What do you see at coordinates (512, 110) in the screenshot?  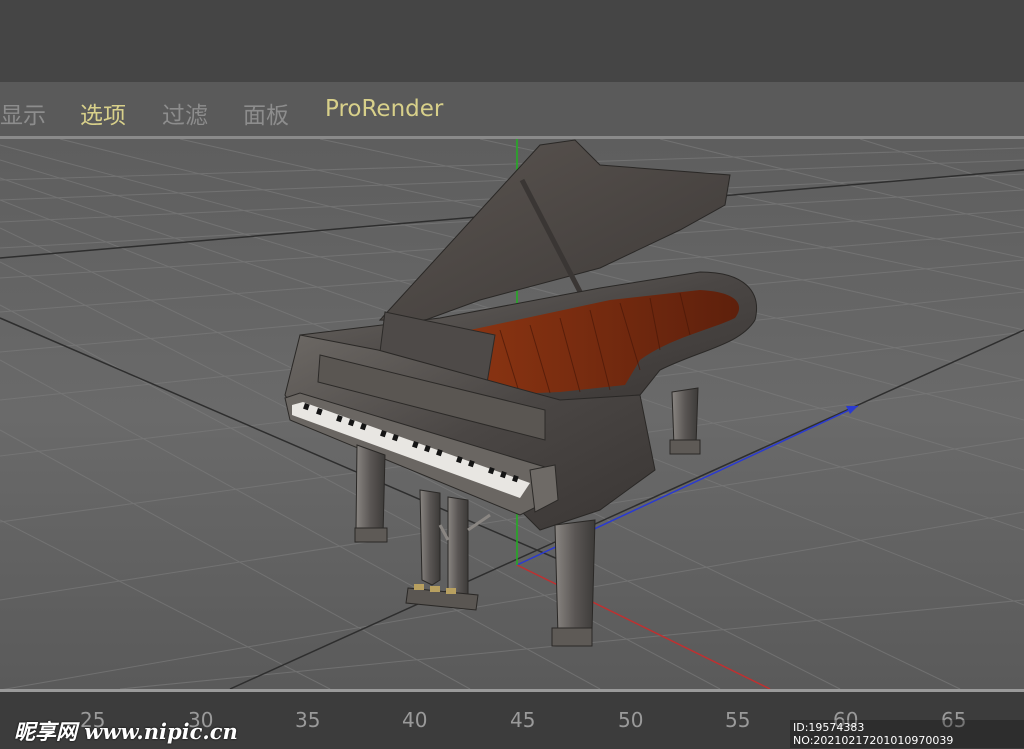 I see `viewport-menu-bar` at bounding box center [512, 110].